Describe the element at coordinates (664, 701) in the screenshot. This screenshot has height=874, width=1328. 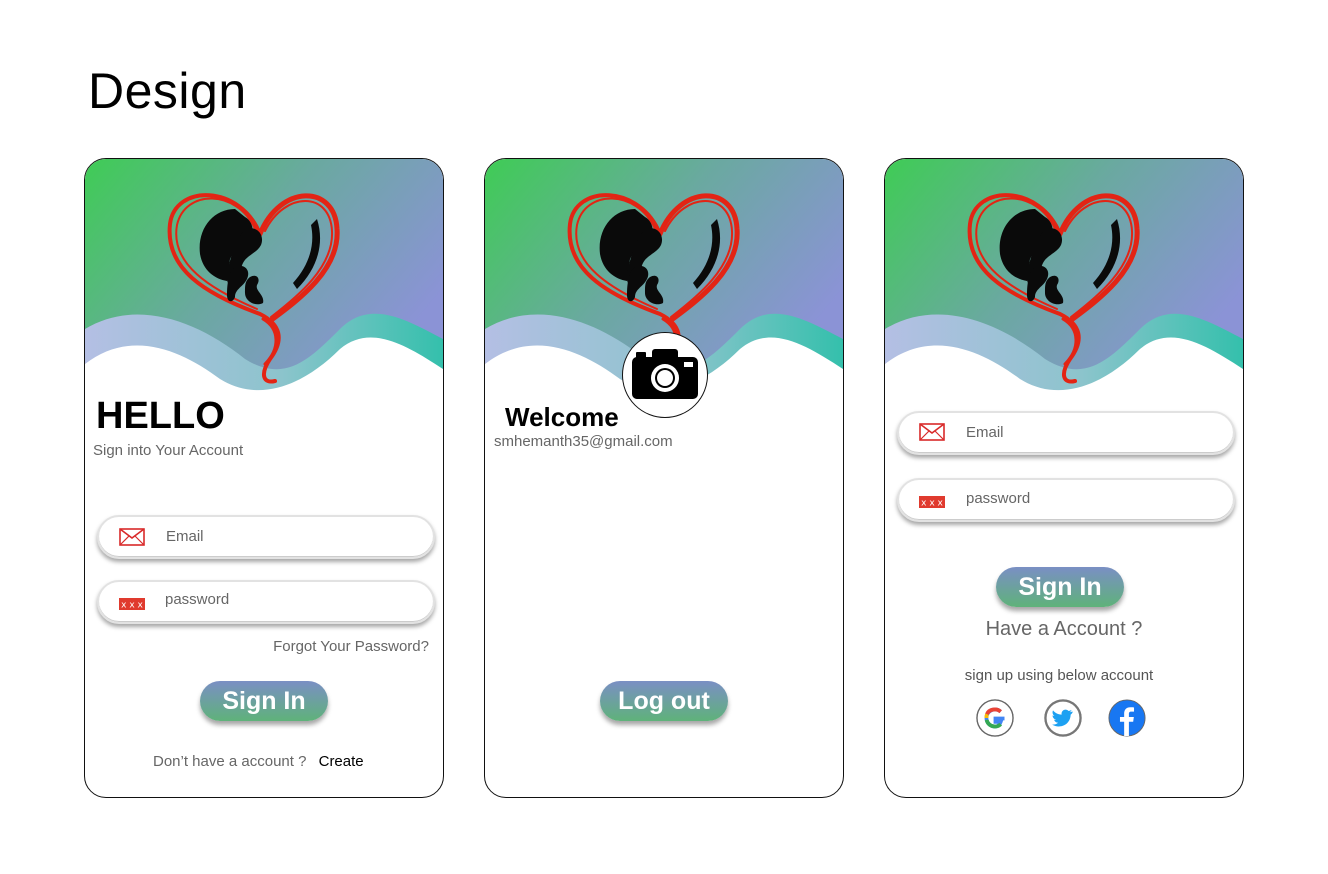
I see `logout-button: Log out` at that location.